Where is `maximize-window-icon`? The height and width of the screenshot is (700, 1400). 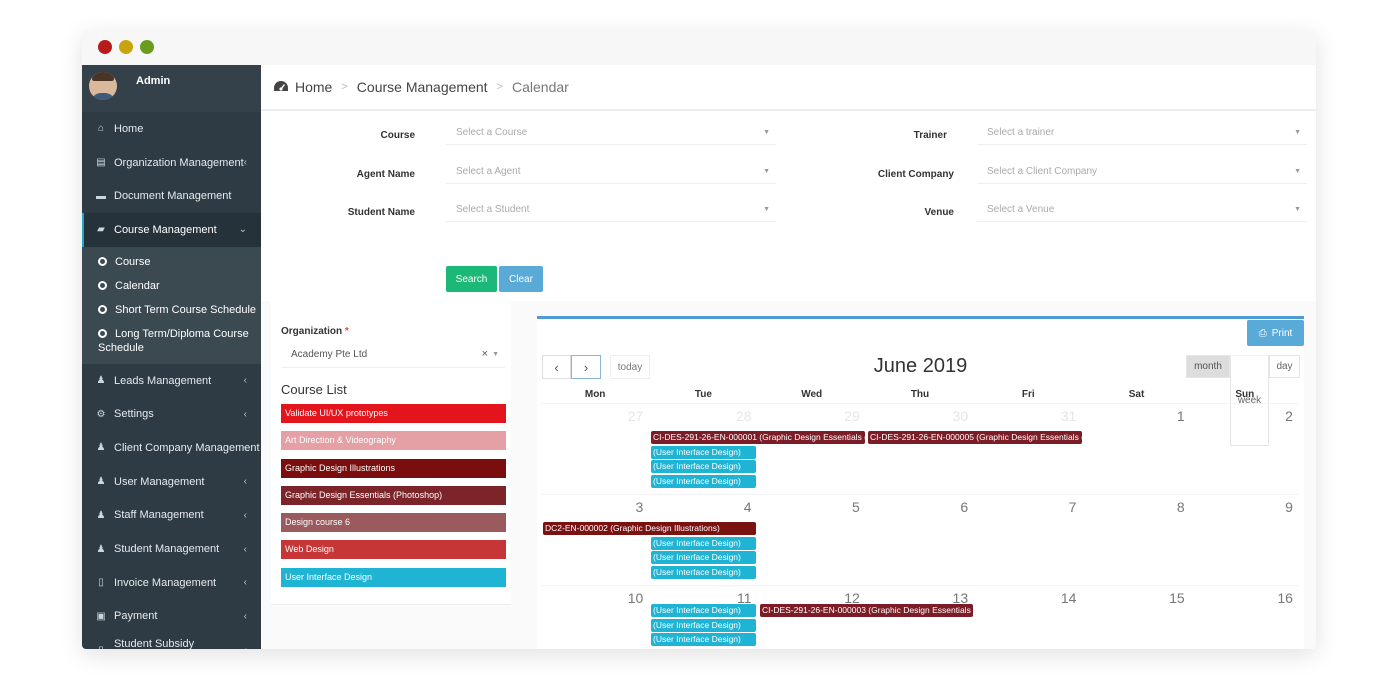 maximize-window-icon is located at coordinates (147, 47).